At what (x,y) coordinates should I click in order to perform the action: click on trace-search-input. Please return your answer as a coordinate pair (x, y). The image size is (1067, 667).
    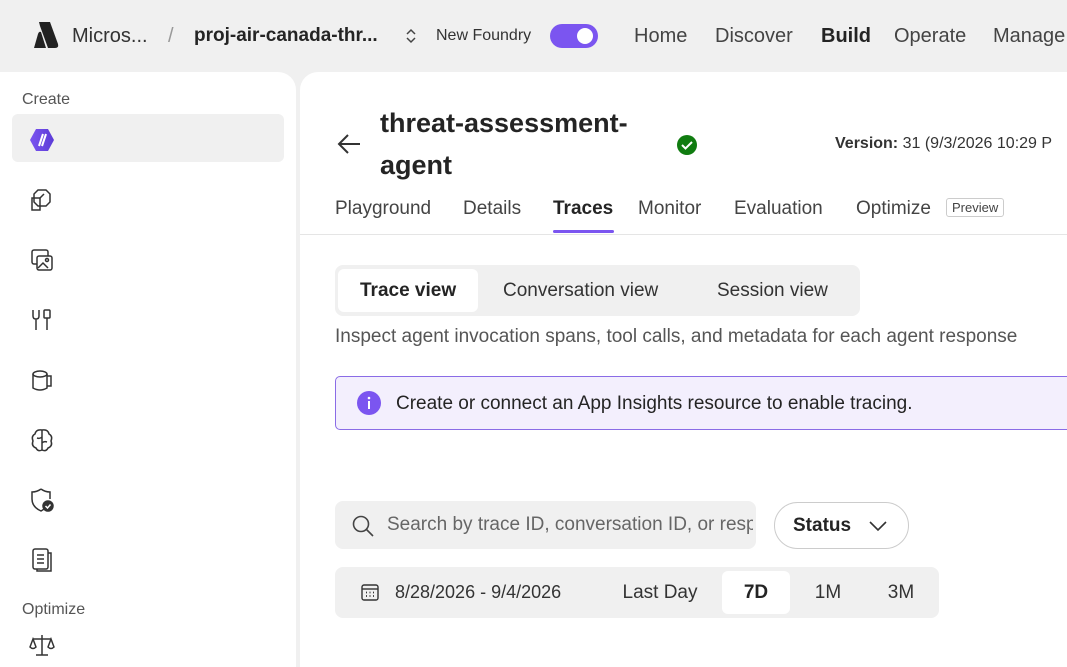
    Looking at the image, I should click on (570, 525).